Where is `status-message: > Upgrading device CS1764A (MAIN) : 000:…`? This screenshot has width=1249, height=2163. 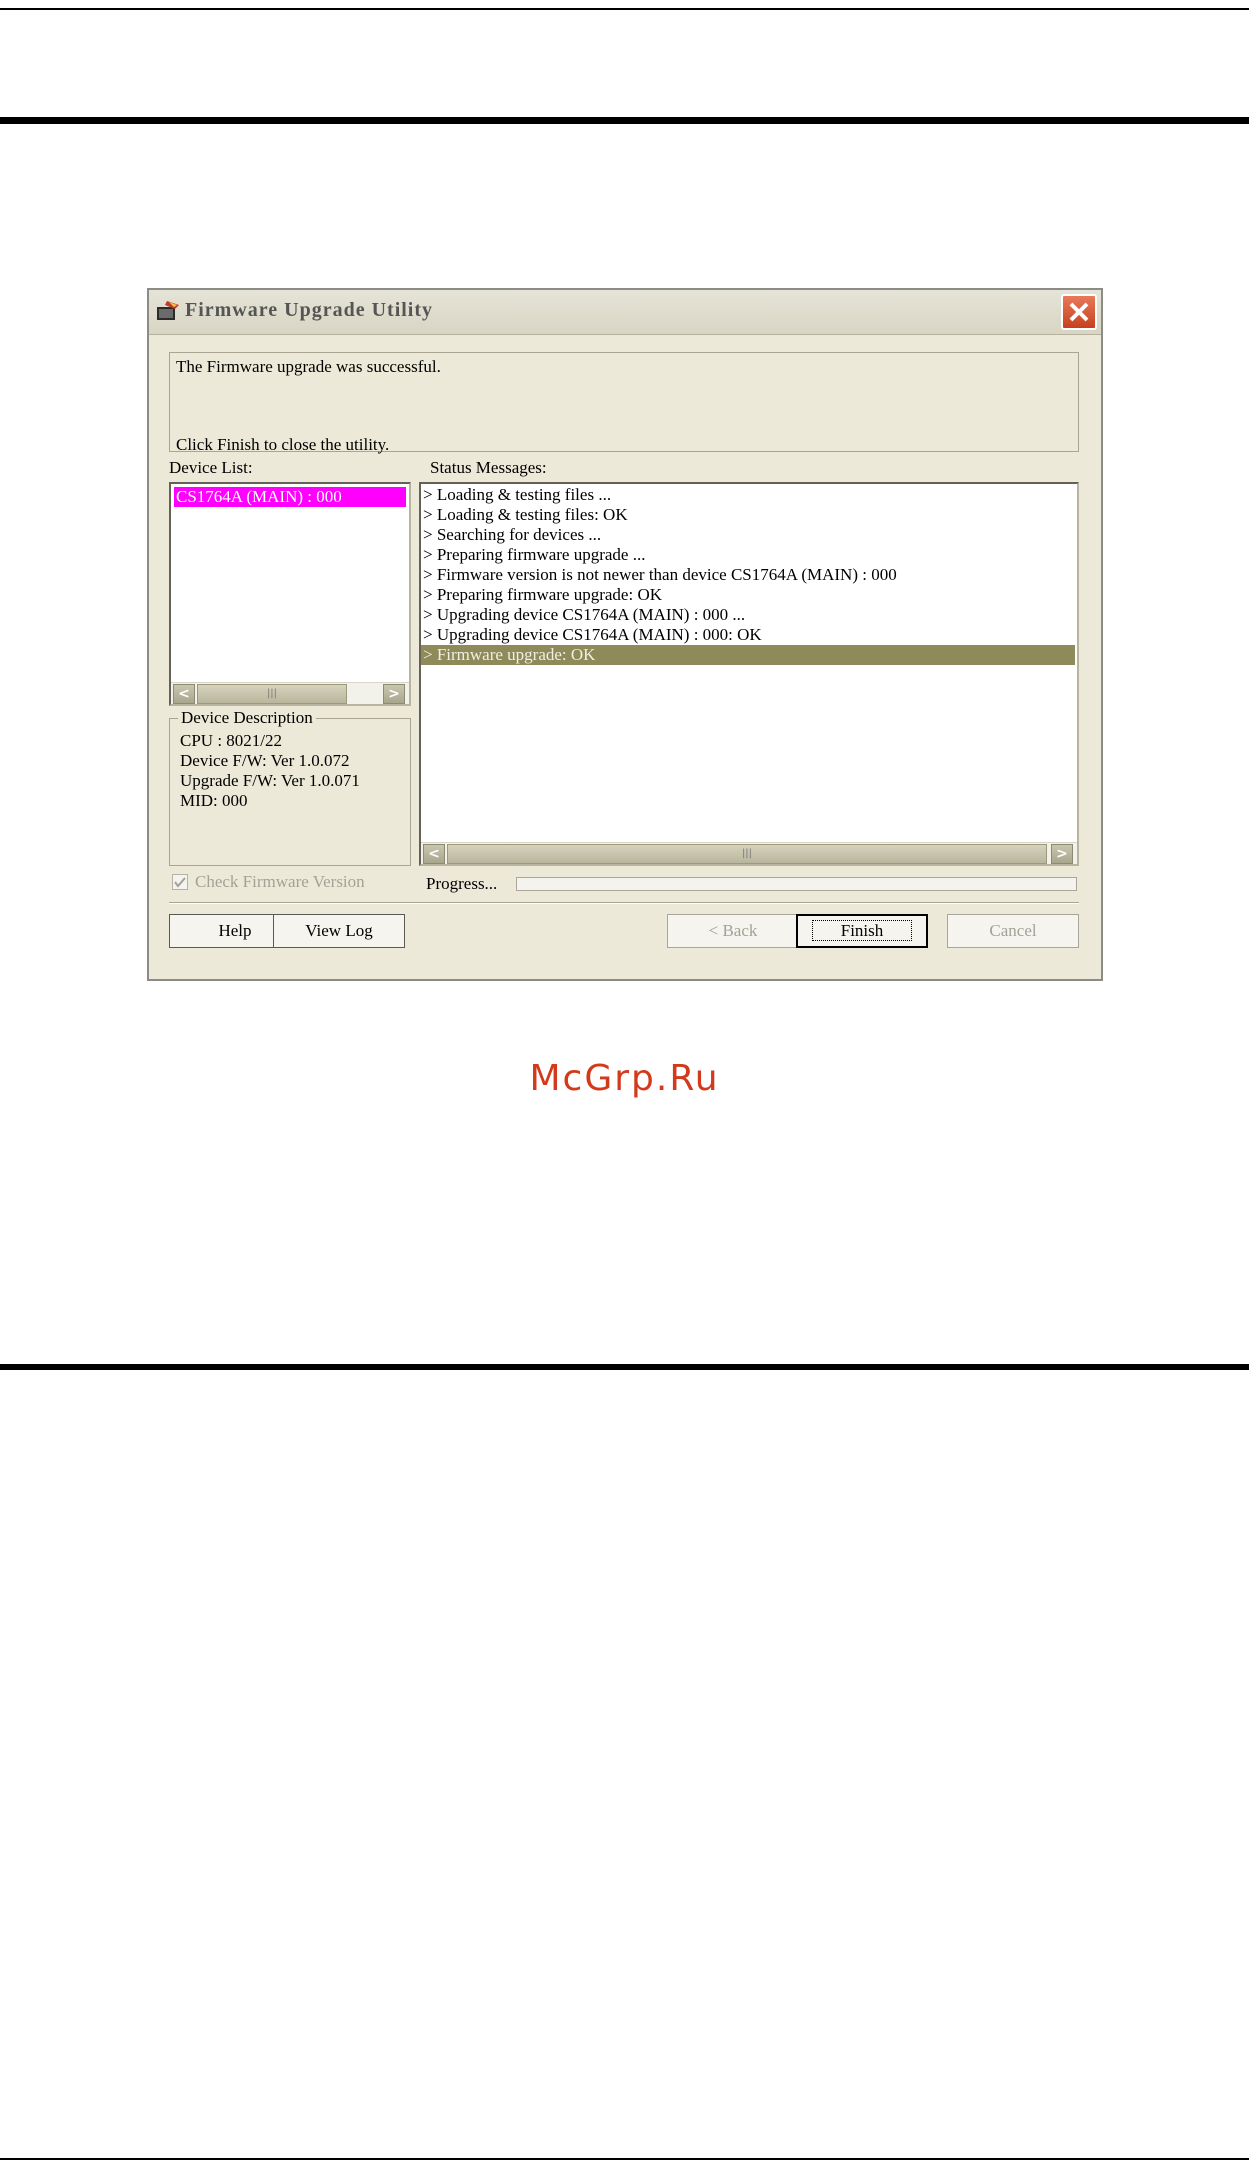
status-message: > Upgrading device CS1764A (MAIN) : 000:… is located at coordinates (592, 634).